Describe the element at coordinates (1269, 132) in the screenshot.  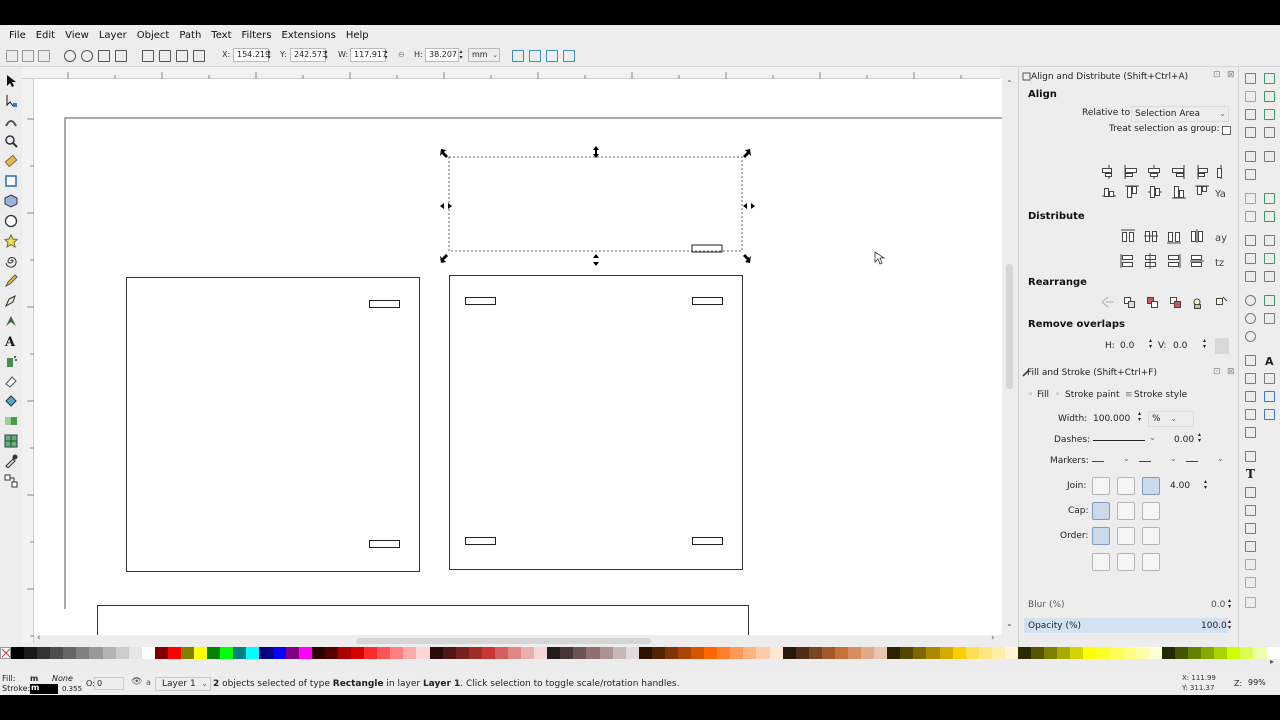
I see `snap-corners-icon` at that location.